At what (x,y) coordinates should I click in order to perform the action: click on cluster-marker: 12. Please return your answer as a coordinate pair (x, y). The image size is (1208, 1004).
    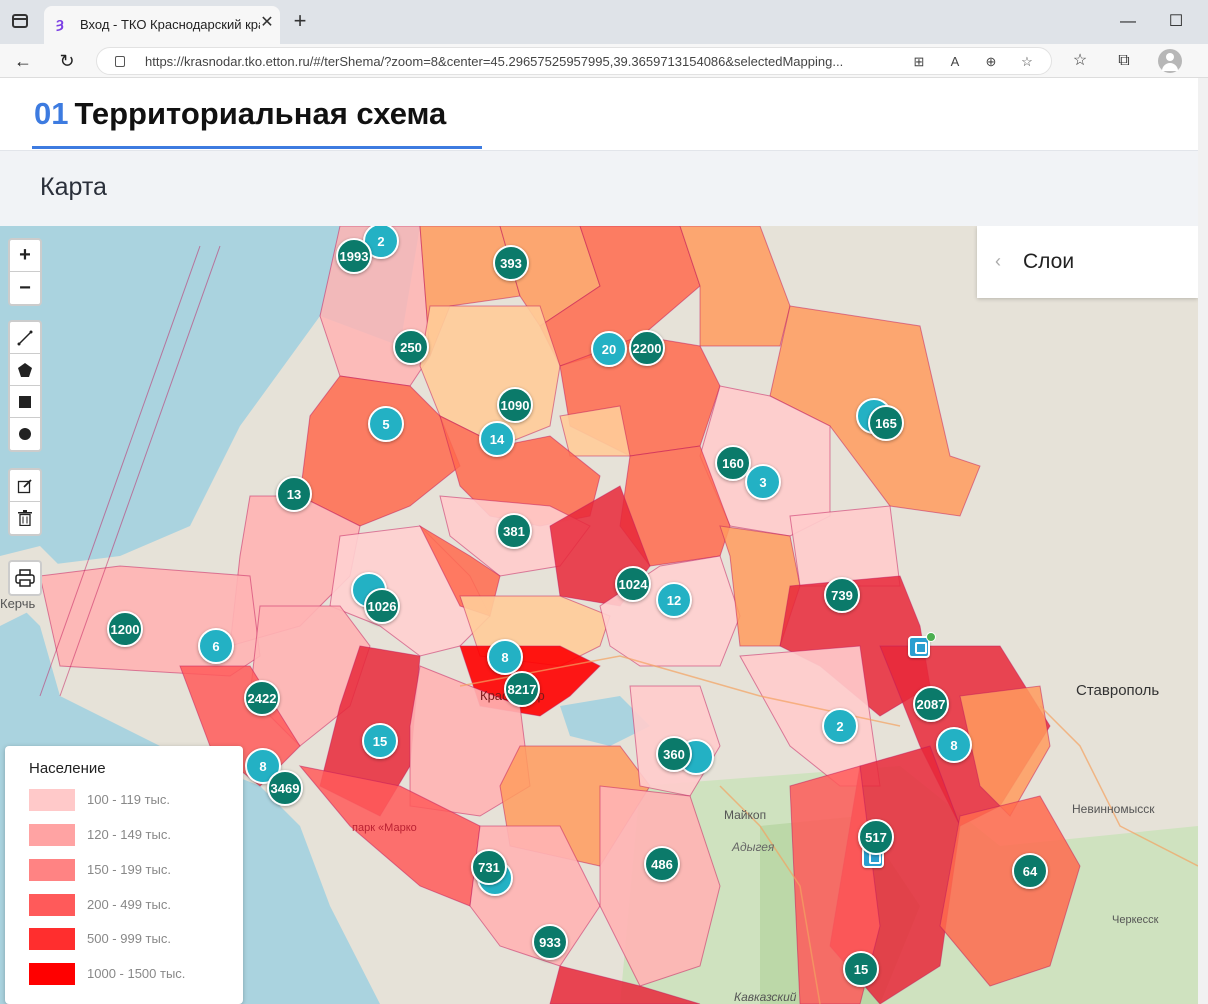
    Looking at the image, I should click on (674, 600).